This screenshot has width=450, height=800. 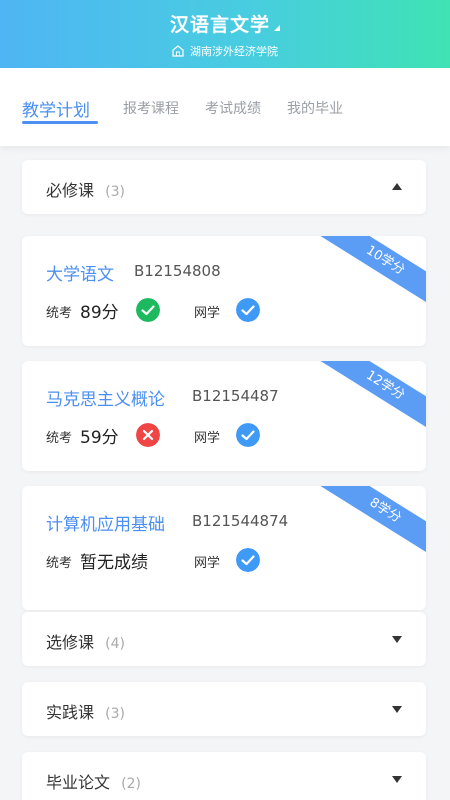 I want to click on tab-registered-courses: 报考课程, so click(x=151, y=108).